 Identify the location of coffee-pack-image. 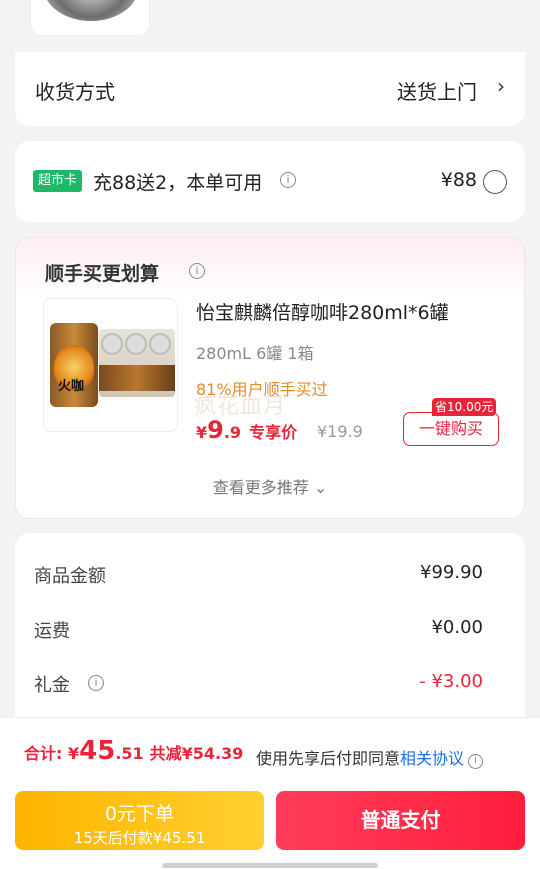
(137, 363).